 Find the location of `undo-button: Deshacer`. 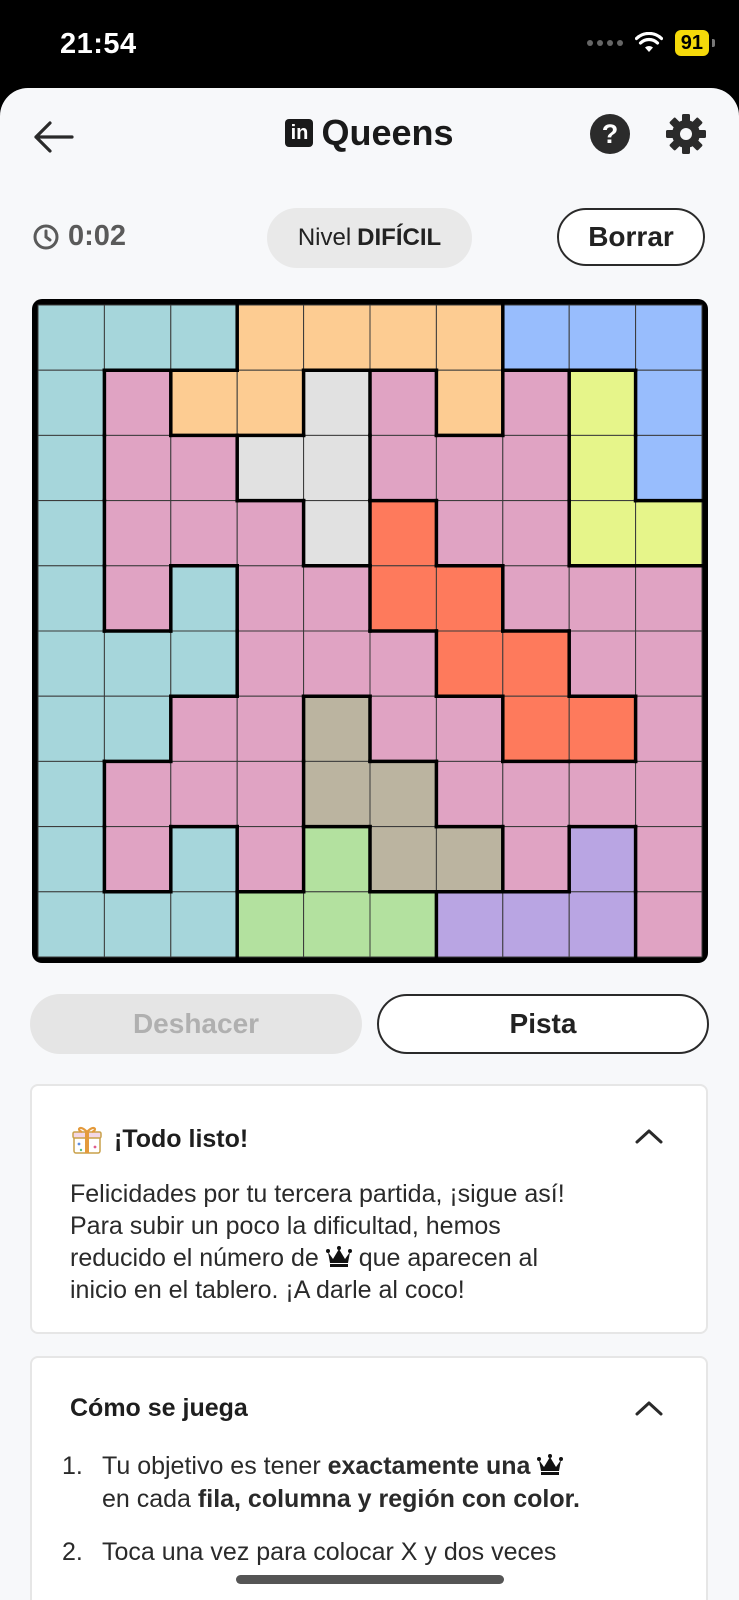

undo-button: Deshacer is located at coordinates (196, 1024).